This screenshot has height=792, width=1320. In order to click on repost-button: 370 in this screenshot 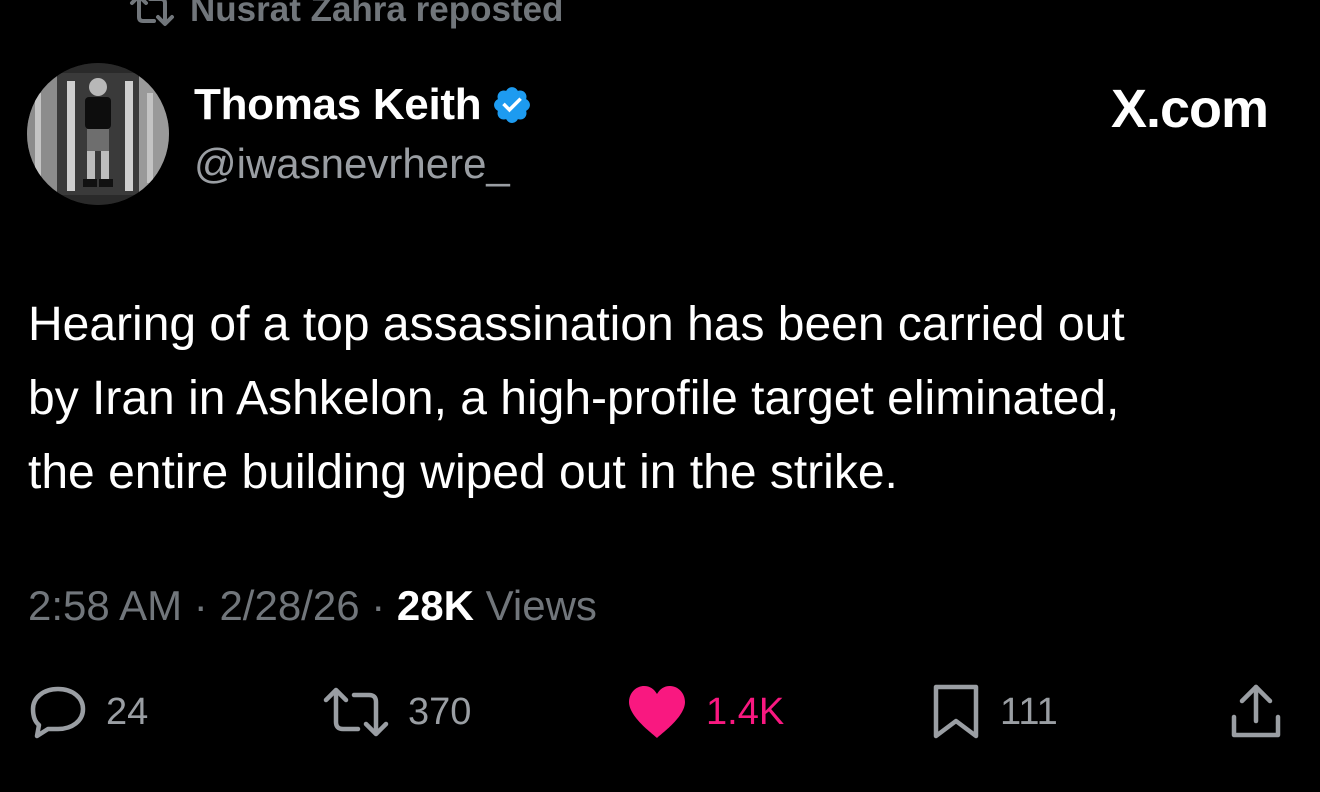, I will do `click(396, 712)`.